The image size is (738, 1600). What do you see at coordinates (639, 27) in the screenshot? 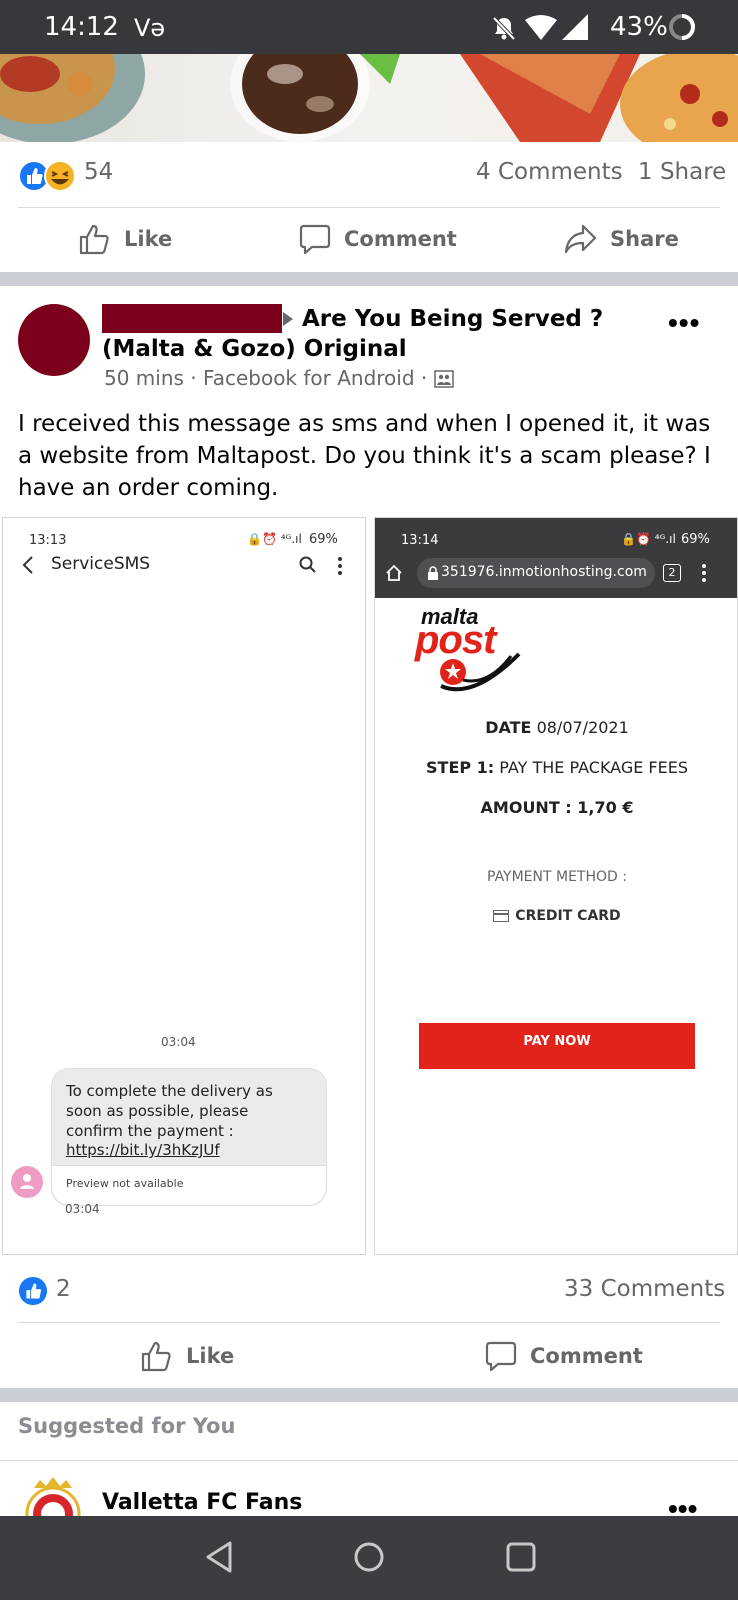
I see `battery-percent: 43%` at bounding box center [639, 27].